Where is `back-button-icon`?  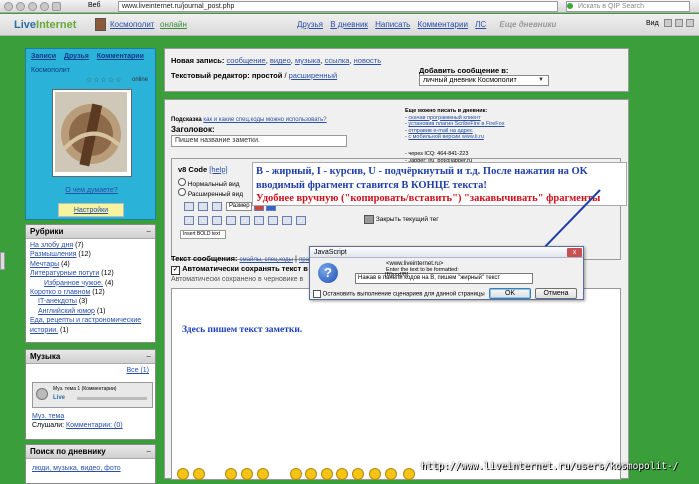 back-button-icon is located at coordinates (8, 6).